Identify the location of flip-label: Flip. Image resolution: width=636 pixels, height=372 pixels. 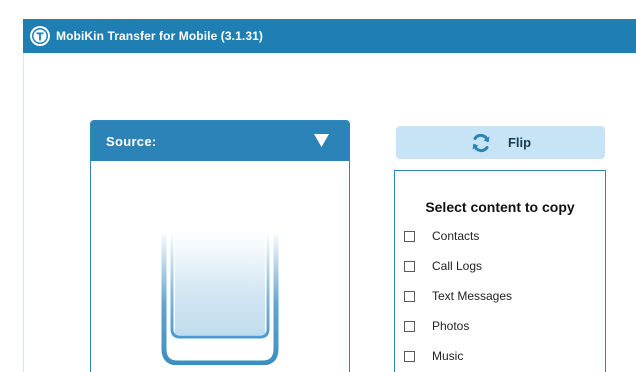
(519, 142).